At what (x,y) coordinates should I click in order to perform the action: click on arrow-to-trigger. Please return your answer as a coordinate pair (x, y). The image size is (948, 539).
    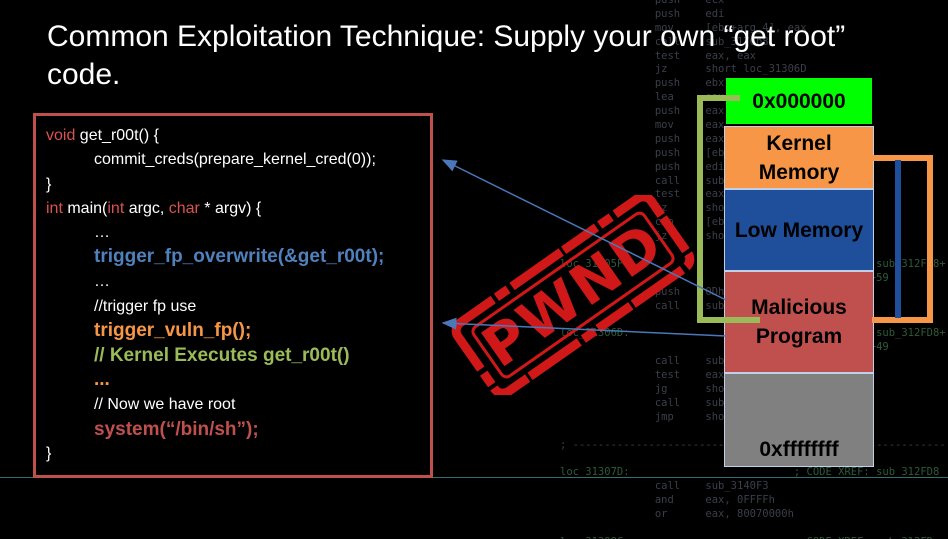
    Looking at the image, I should click on (584, 327).